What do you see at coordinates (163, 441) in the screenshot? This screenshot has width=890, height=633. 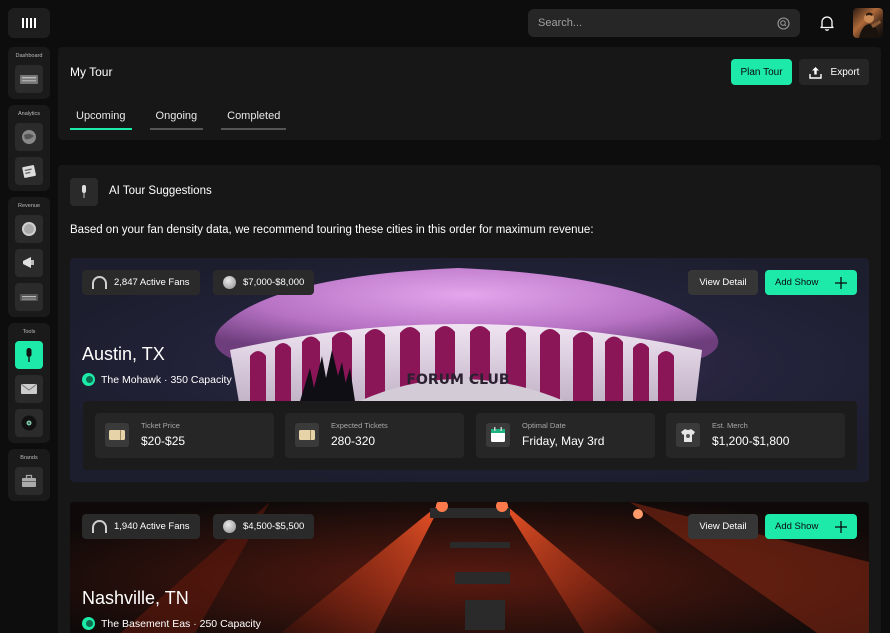 I see `stat-value: $20-$25` at bounding box center [163, 441].